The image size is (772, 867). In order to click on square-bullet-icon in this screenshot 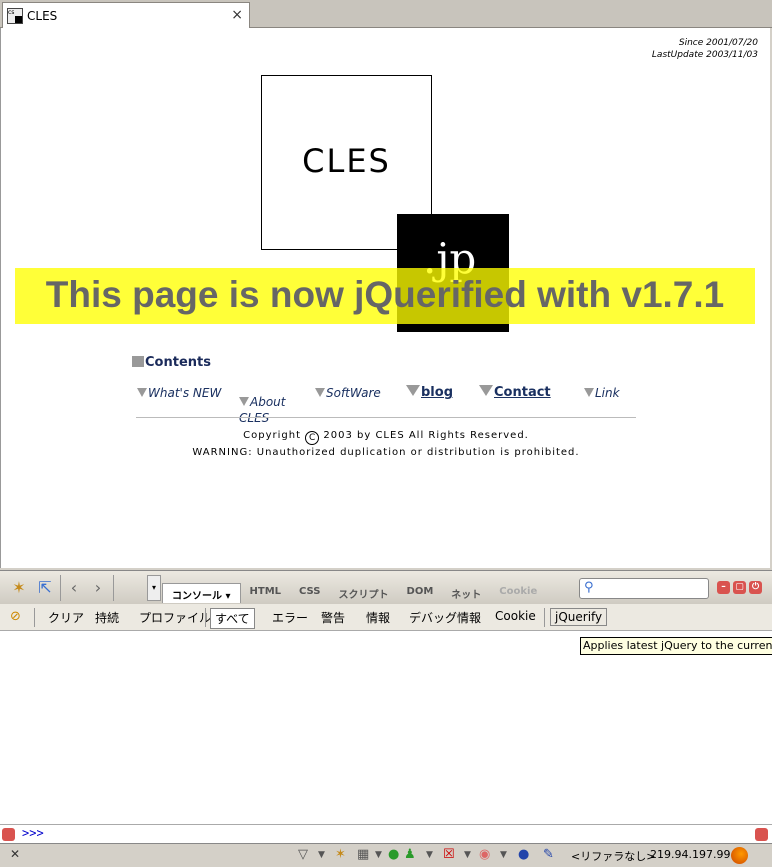, I will do `click(138, 361)`.